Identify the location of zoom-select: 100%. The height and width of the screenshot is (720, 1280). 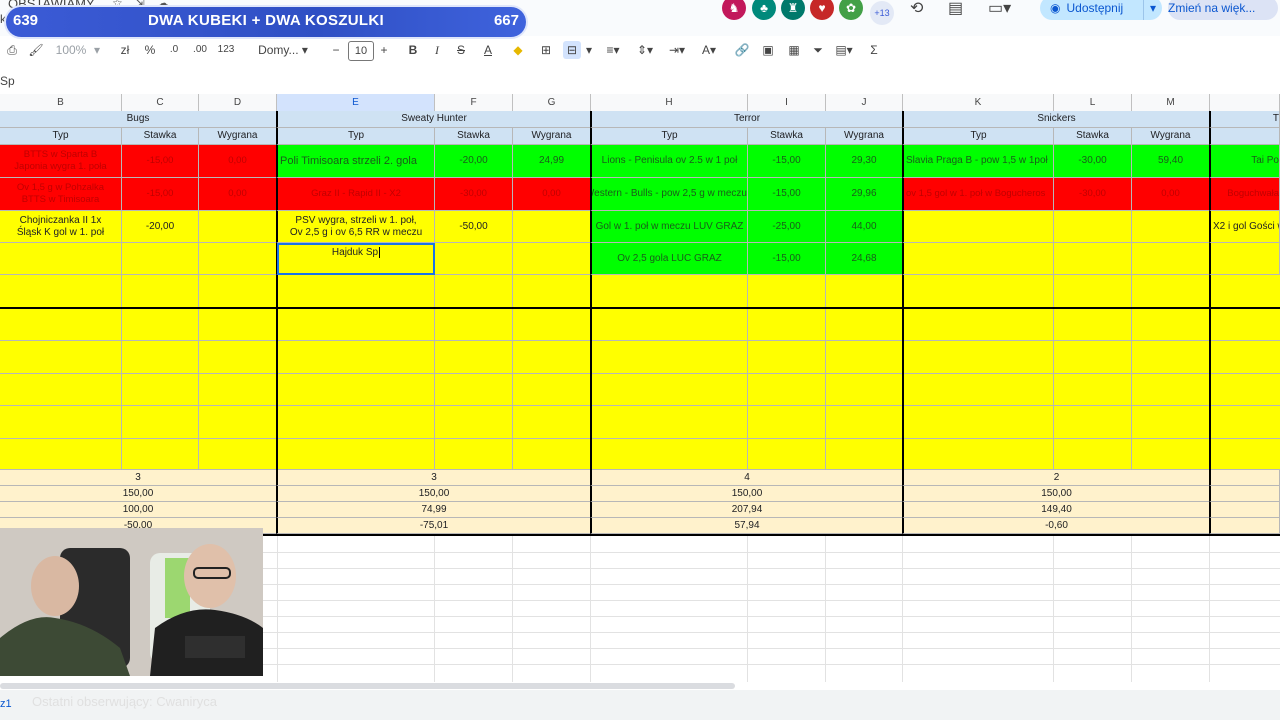
(71, 50).